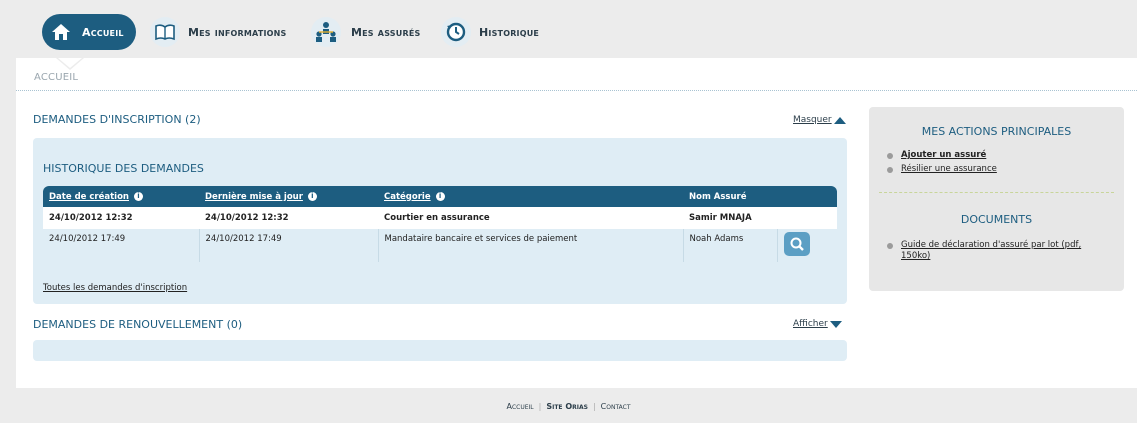 Image resolution: width=1137 pixels, height=423 pixels. I want to click on afficher-label: Afficher, so click(810, 324).